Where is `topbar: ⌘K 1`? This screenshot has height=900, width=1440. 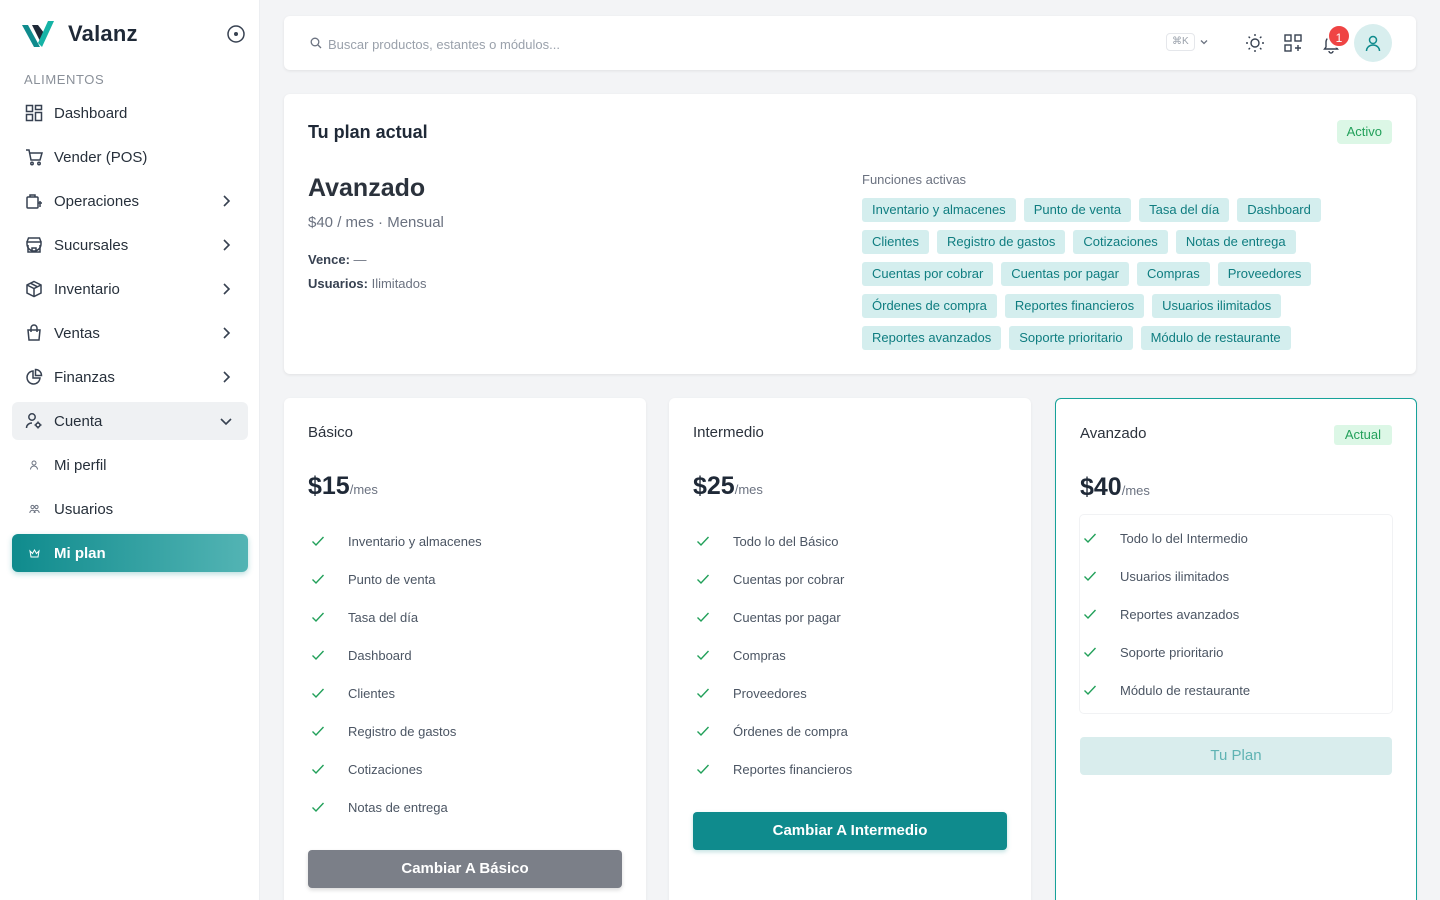 topbar: ⌘K 1 is located at coordinates (850, 43).